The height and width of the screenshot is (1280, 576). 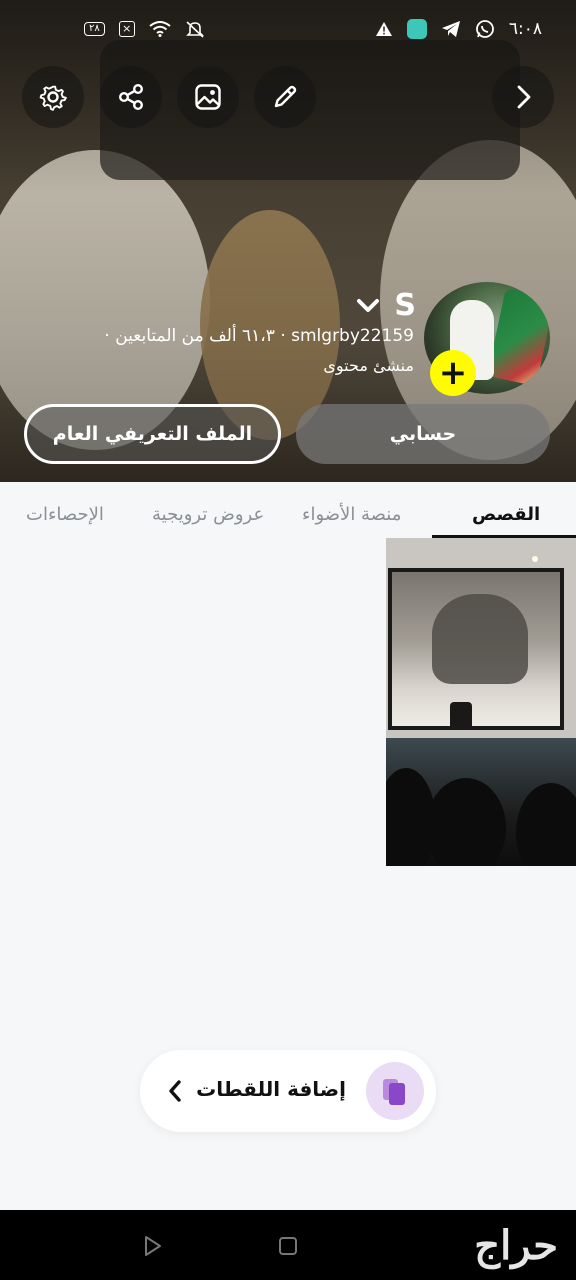 What do you see at coordinates (516, 1245) in the screenshot?
I see `haraj-watermark: حراج` at bounding box center [516, 1245].